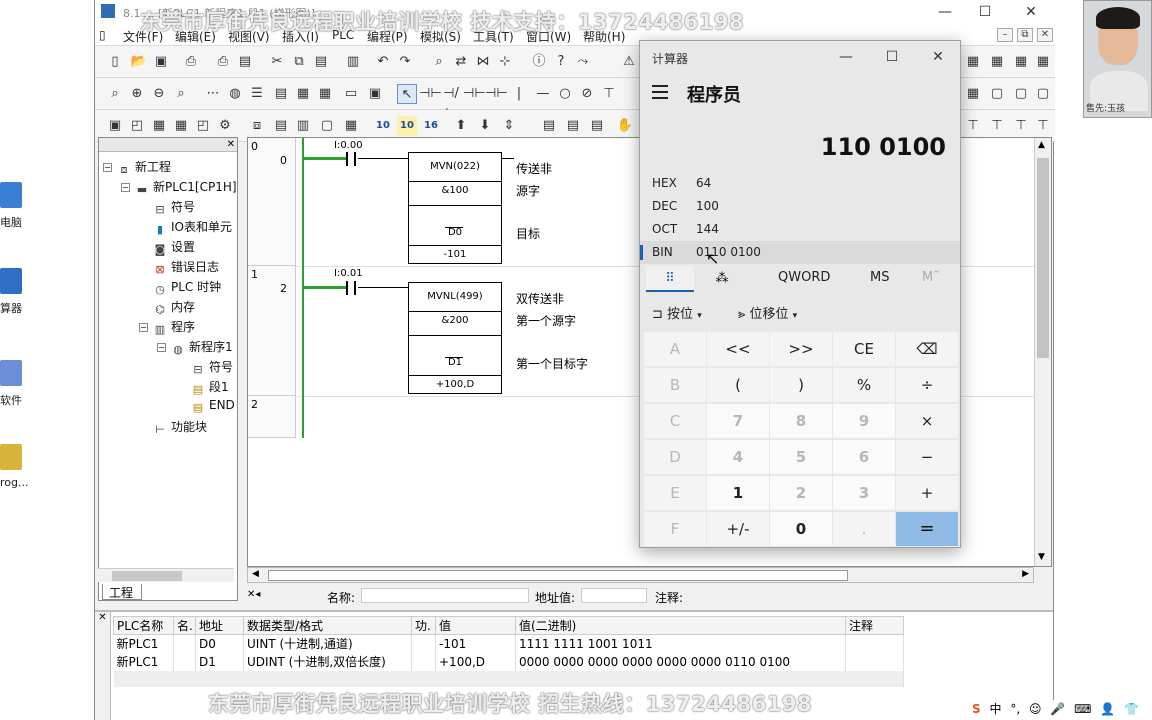 This screenshot has height=720, width=1152. Describe the element at coordinates (303, 126) in the screenshot. I see `sections-tb-icon: ▥` at that location.